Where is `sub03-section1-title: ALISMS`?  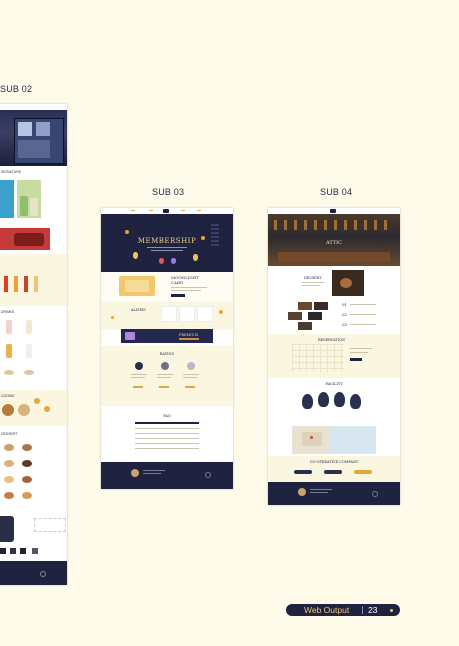 sub03-section1-title: ALISMS is located at coordinates (138, 310).